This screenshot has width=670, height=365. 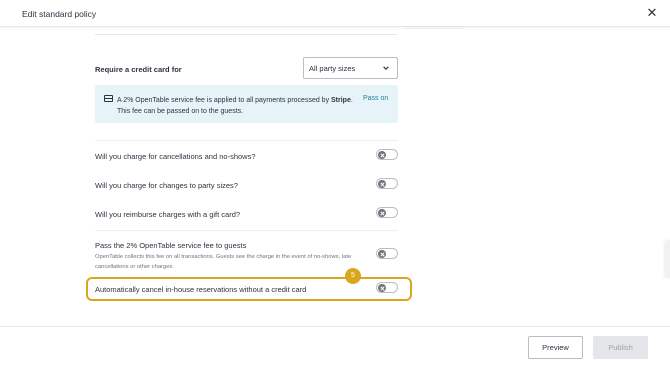 What do you see at coordinates (387, 253) in the screenshot?
I see `pass-fee-toggle` at bounding box center [387, 253].